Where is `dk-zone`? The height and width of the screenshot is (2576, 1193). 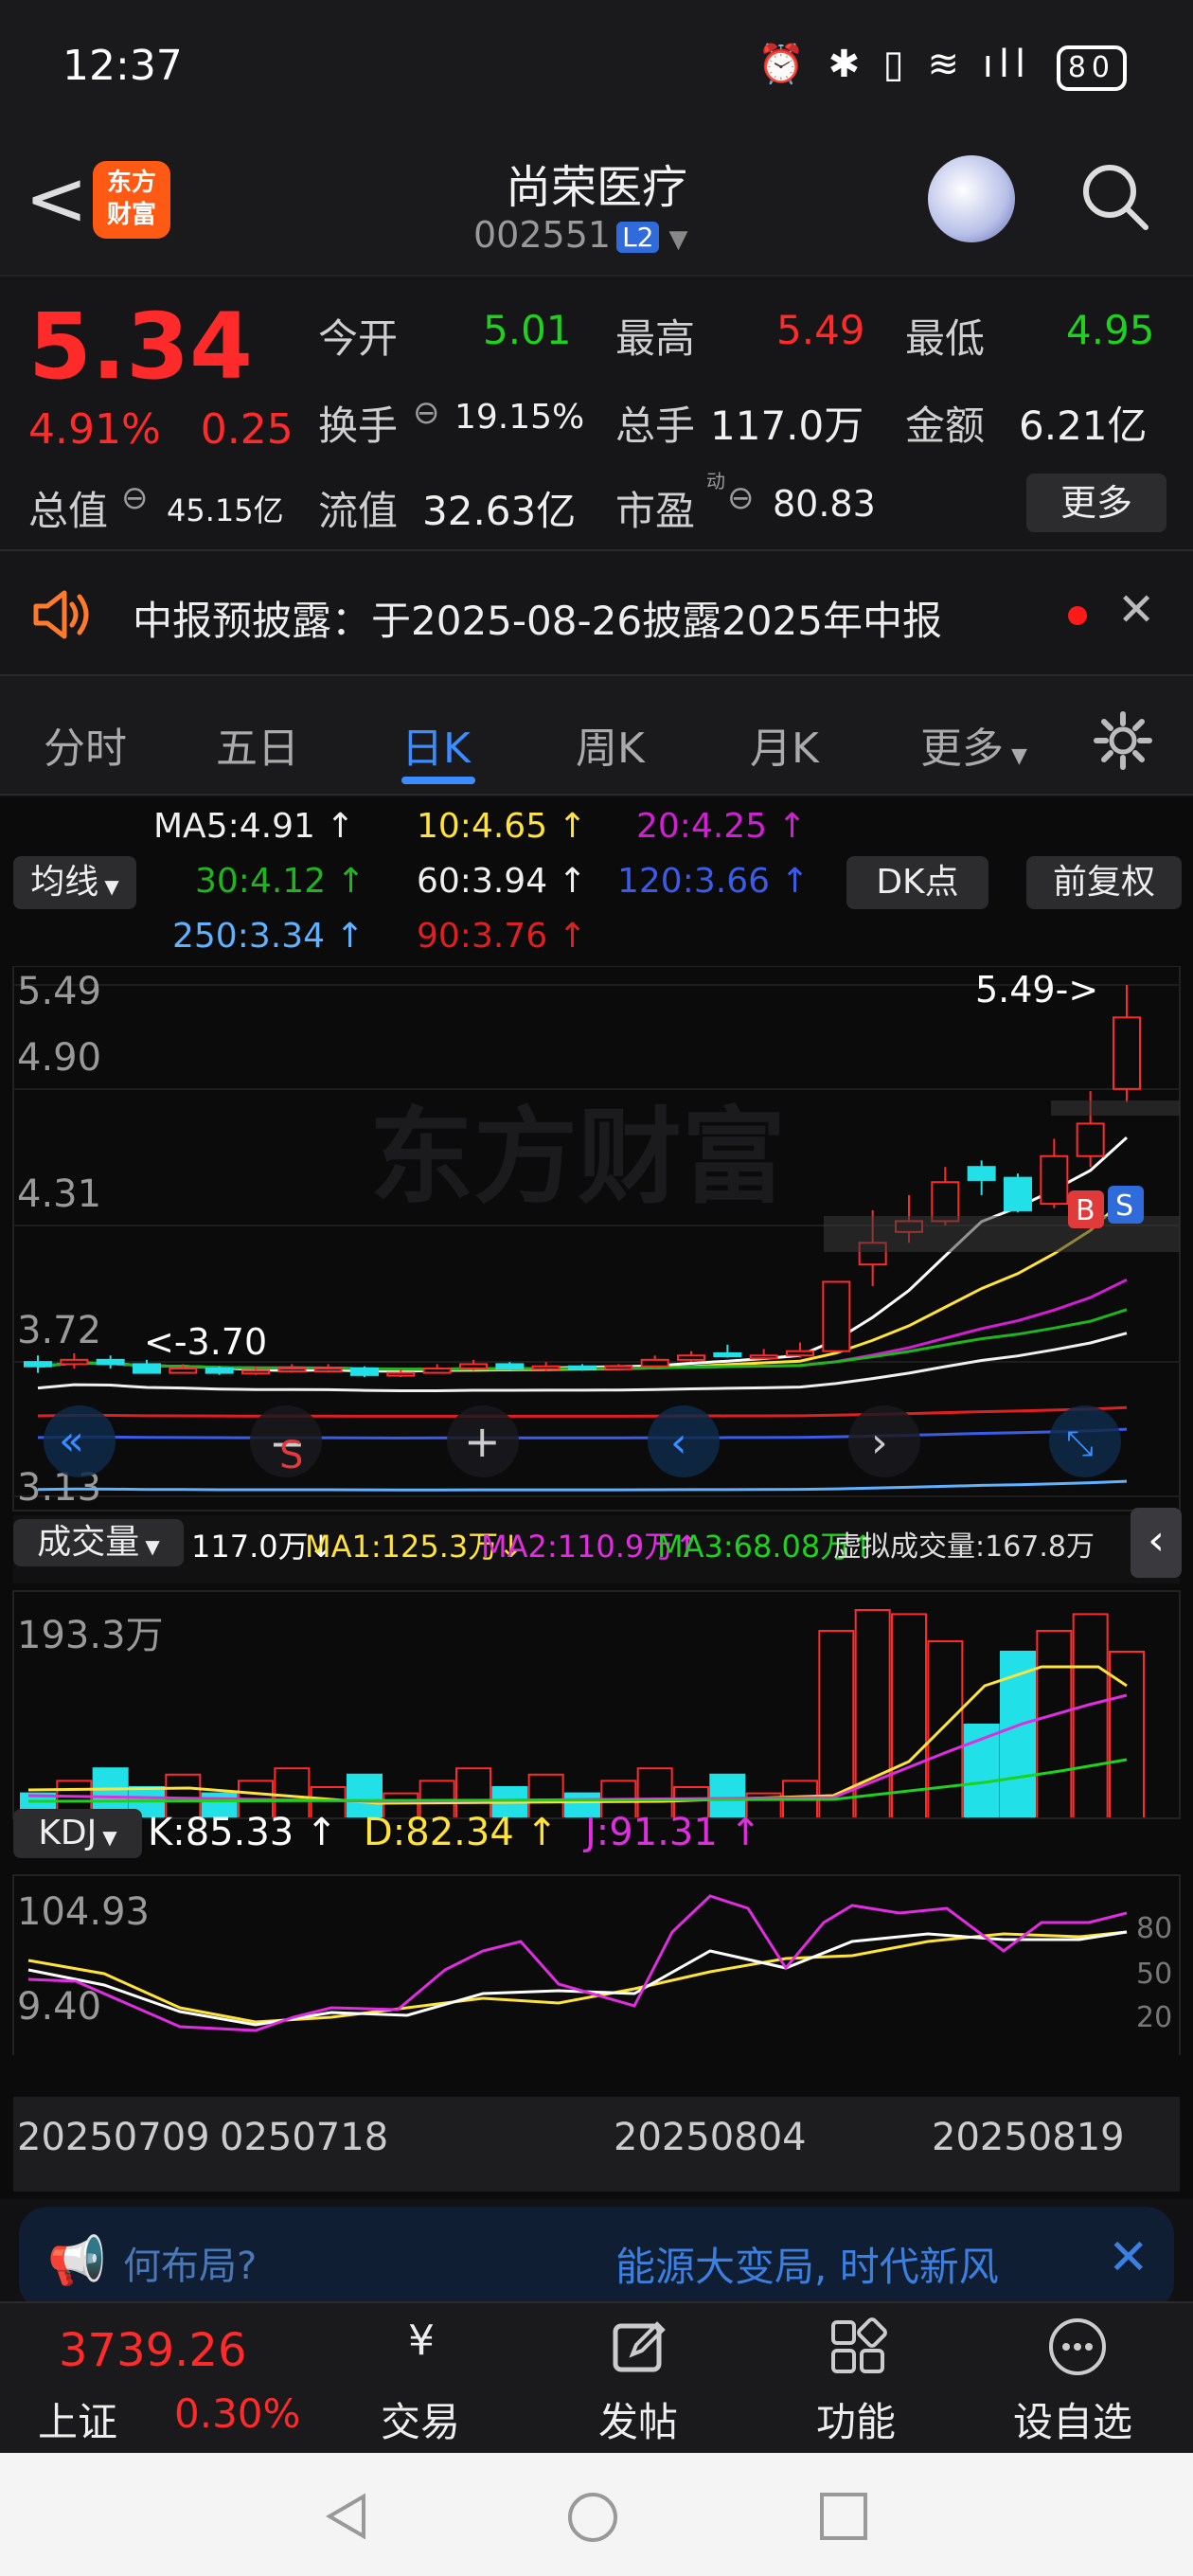 dk-zone is located at coordinates (1115, 1108).